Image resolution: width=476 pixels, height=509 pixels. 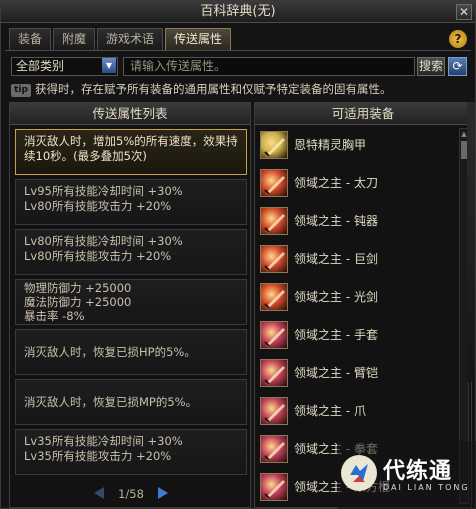 What do you see at coordinates (330, 145) in the screenshot?
I see `equipment-name: 恩特精灵胸甲` at bounding box center [330, 145].